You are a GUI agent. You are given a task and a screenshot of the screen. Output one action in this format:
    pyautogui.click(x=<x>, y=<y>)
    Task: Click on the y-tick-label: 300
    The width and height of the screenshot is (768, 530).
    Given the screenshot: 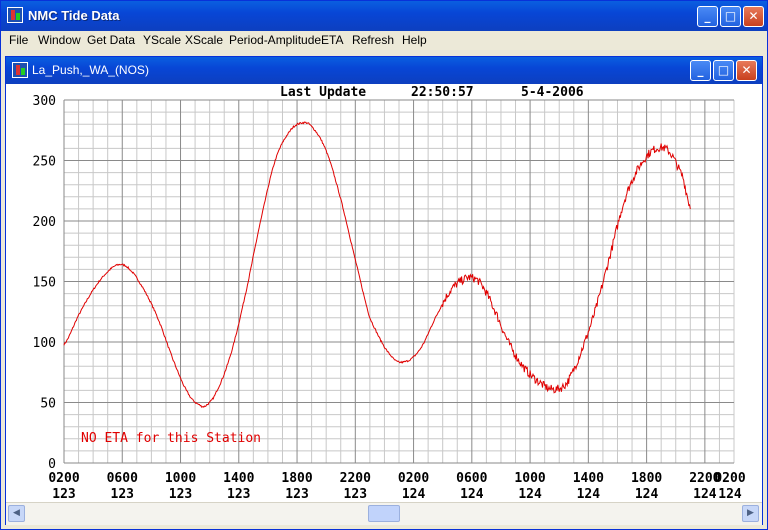 What is the action you would take?
    pyautogui.click(x=44, y=101)
    